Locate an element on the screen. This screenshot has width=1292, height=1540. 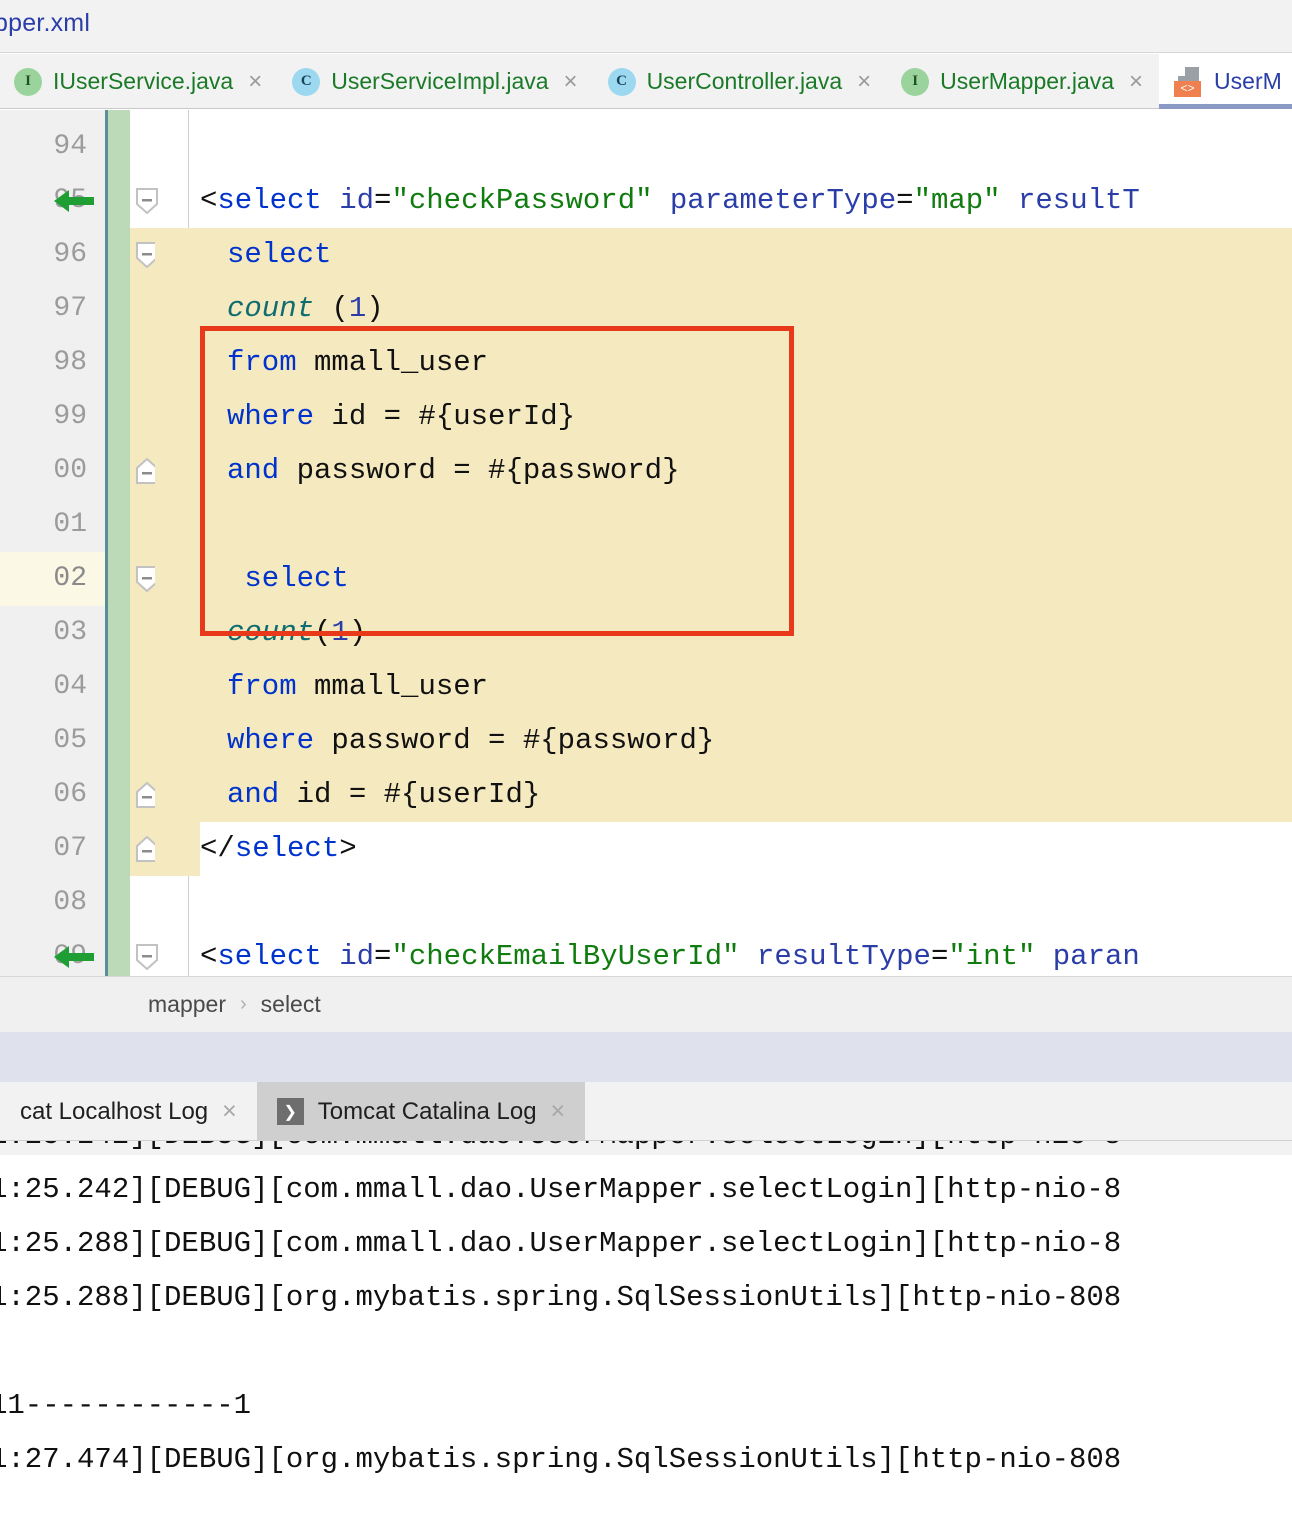
code-token: </ is located at coordinates (217, 848).